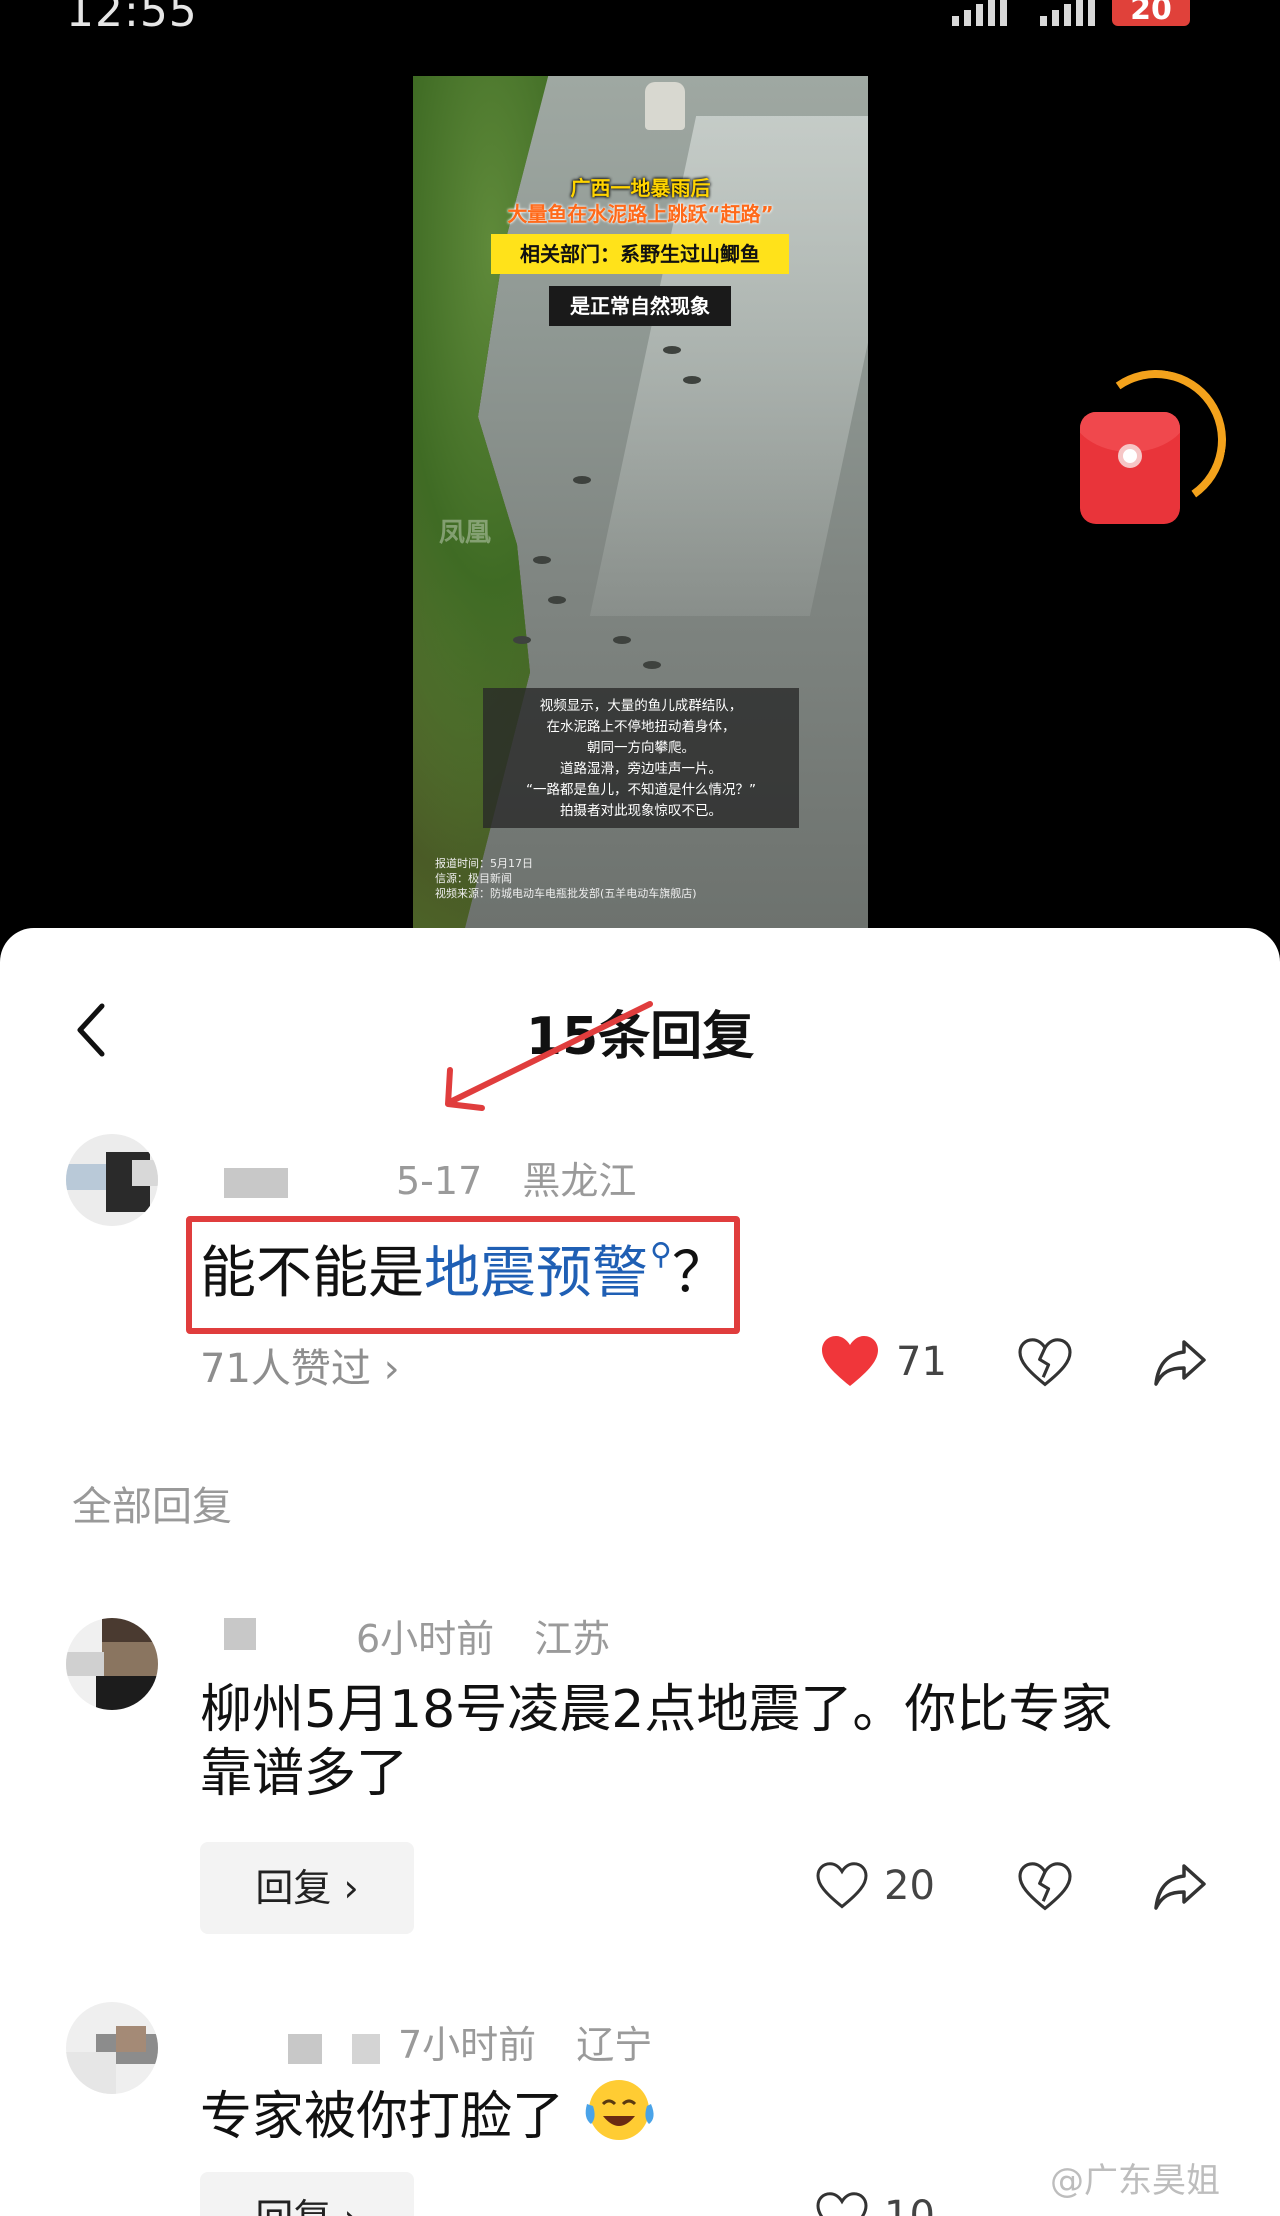 Image resolution: width=1280 pixels, height=2216 pixels. Describe the element at coordinates (641, 811) in the screenshot. I see `video-caption-line: 拍摄者对此现象惊叹不已。` at that location.